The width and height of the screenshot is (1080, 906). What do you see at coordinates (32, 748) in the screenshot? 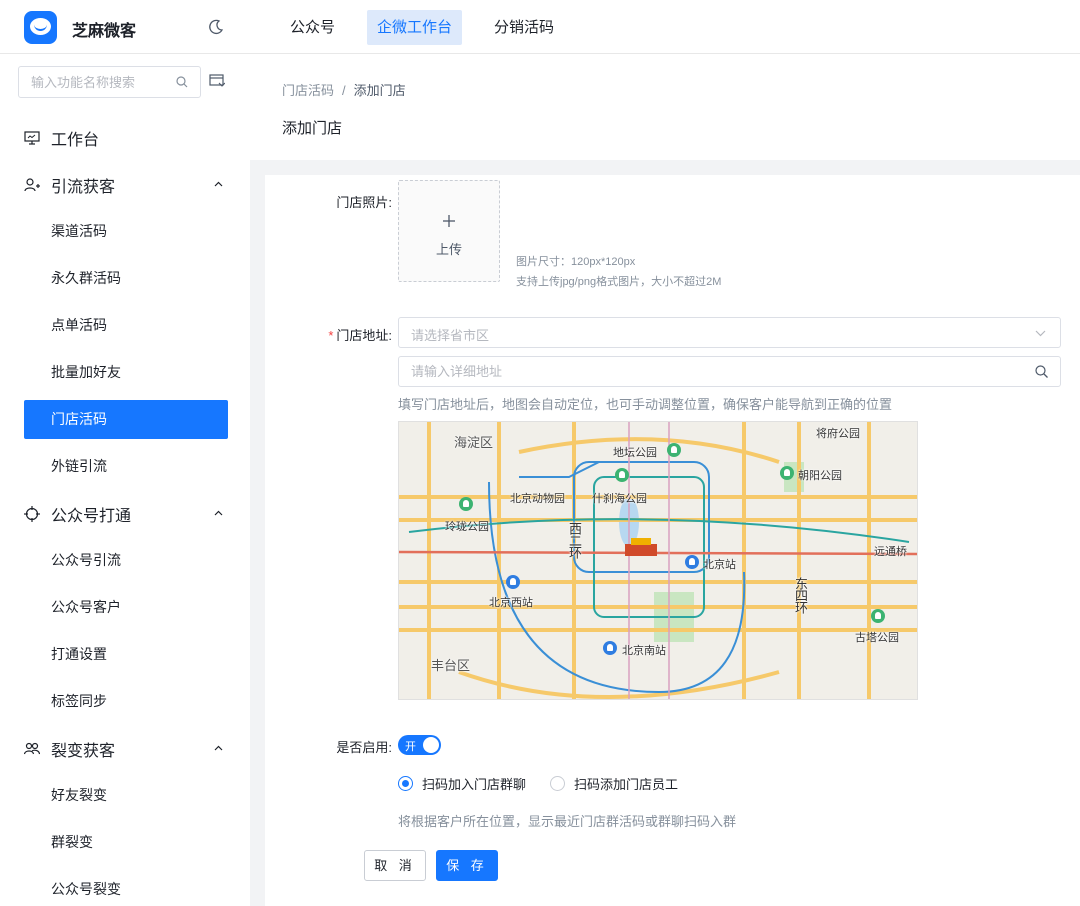
I see `users-icon` at bounding box center [32, 748].